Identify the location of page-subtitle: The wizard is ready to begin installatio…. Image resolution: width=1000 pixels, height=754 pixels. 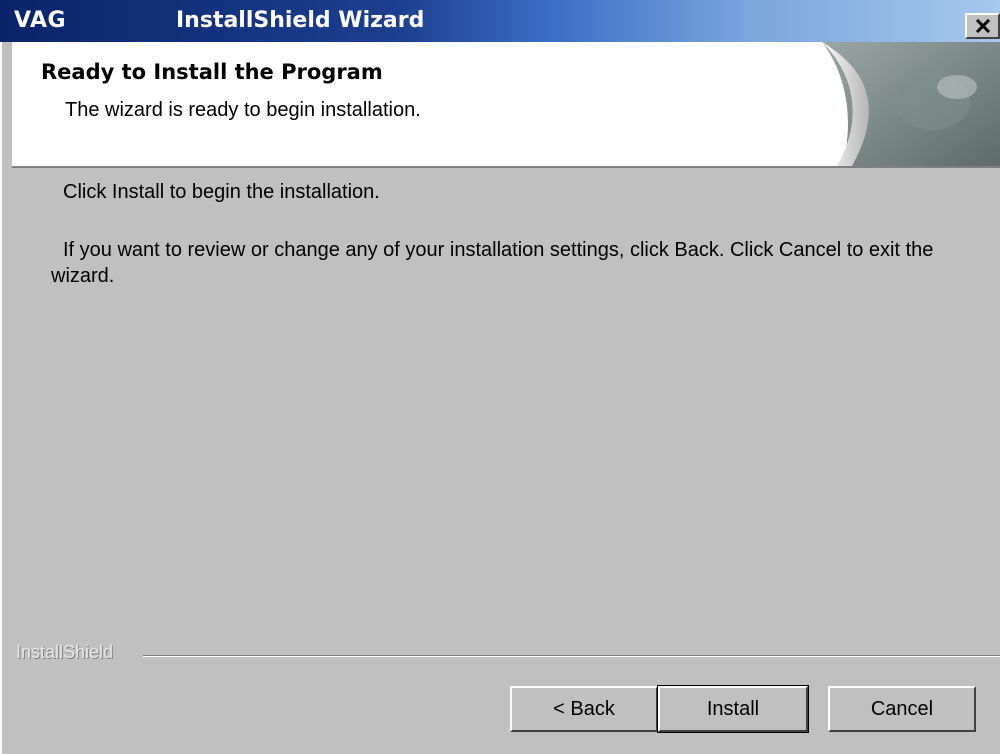
(243, 110).